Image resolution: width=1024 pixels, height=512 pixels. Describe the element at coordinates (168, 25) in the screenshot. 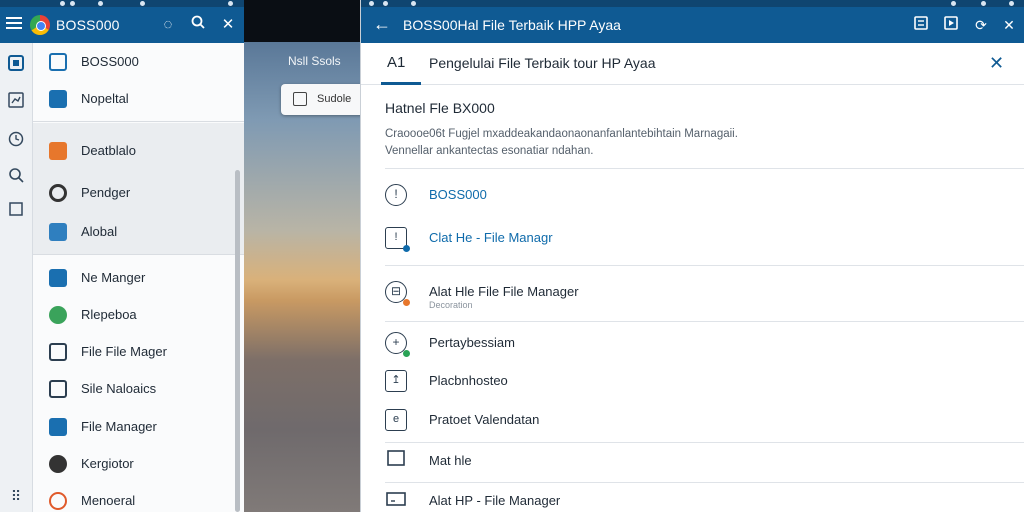

I see `refresh-icon: ◌` at that location.